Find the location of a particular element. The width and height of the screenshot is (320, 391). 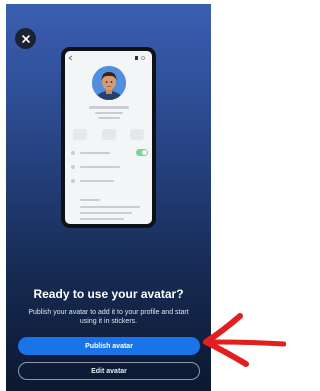

edit-avatar-button: Edit avatar is located at coordinates (109, 371).